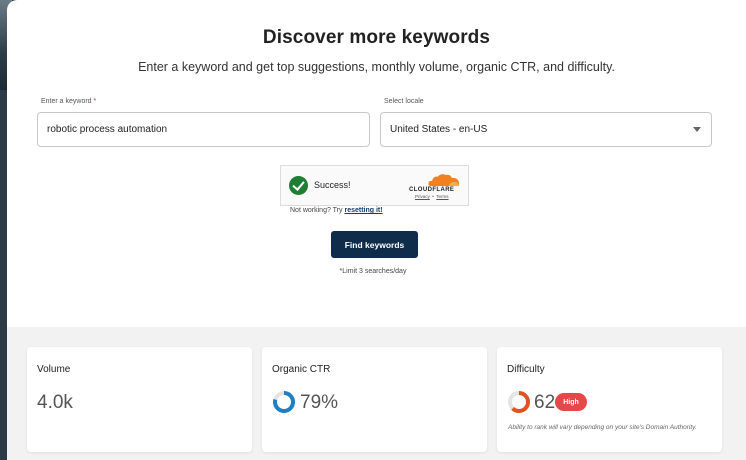 This screenshot has width=746, height=460. I want to click on organic-ctr-label: Organic CTR, so click(301, 369).